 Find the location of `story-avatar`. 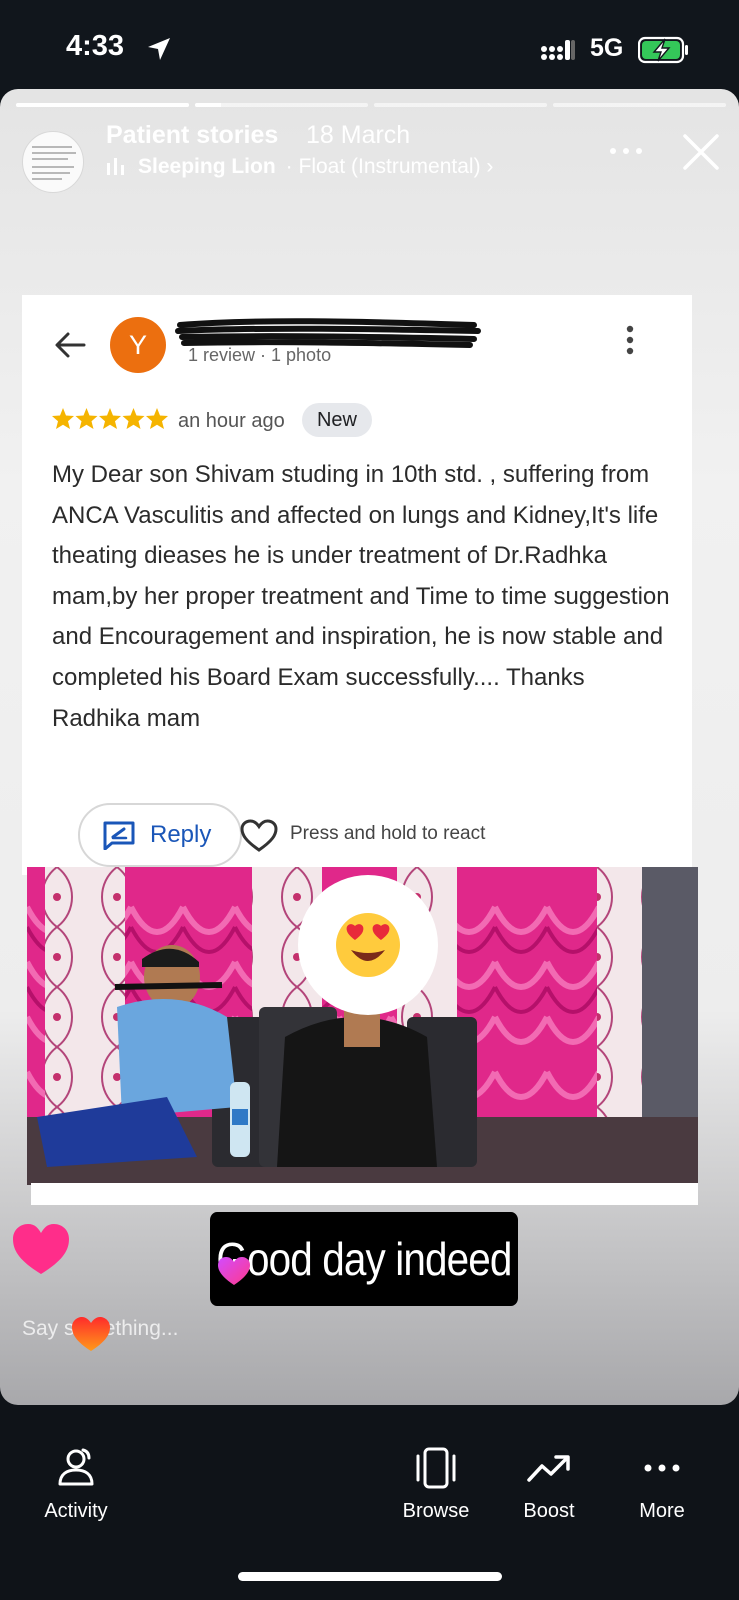

story-avatar is located at coordinates (53, 162).